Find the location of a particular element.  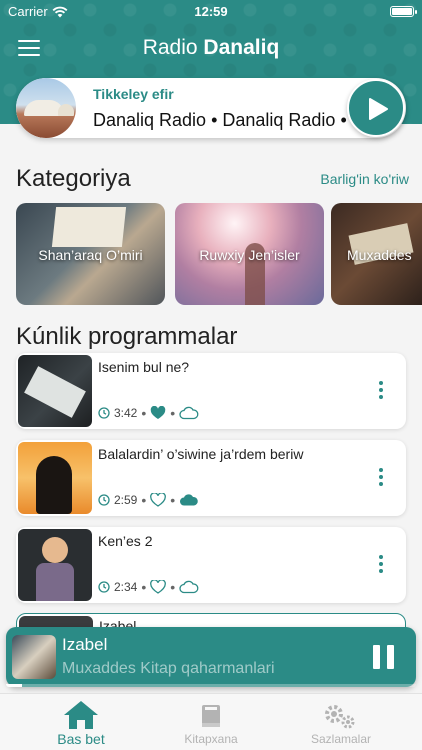

tab-bar: Bas bet Kitapxana Sazlamalar is located at coordinates (211, 721).